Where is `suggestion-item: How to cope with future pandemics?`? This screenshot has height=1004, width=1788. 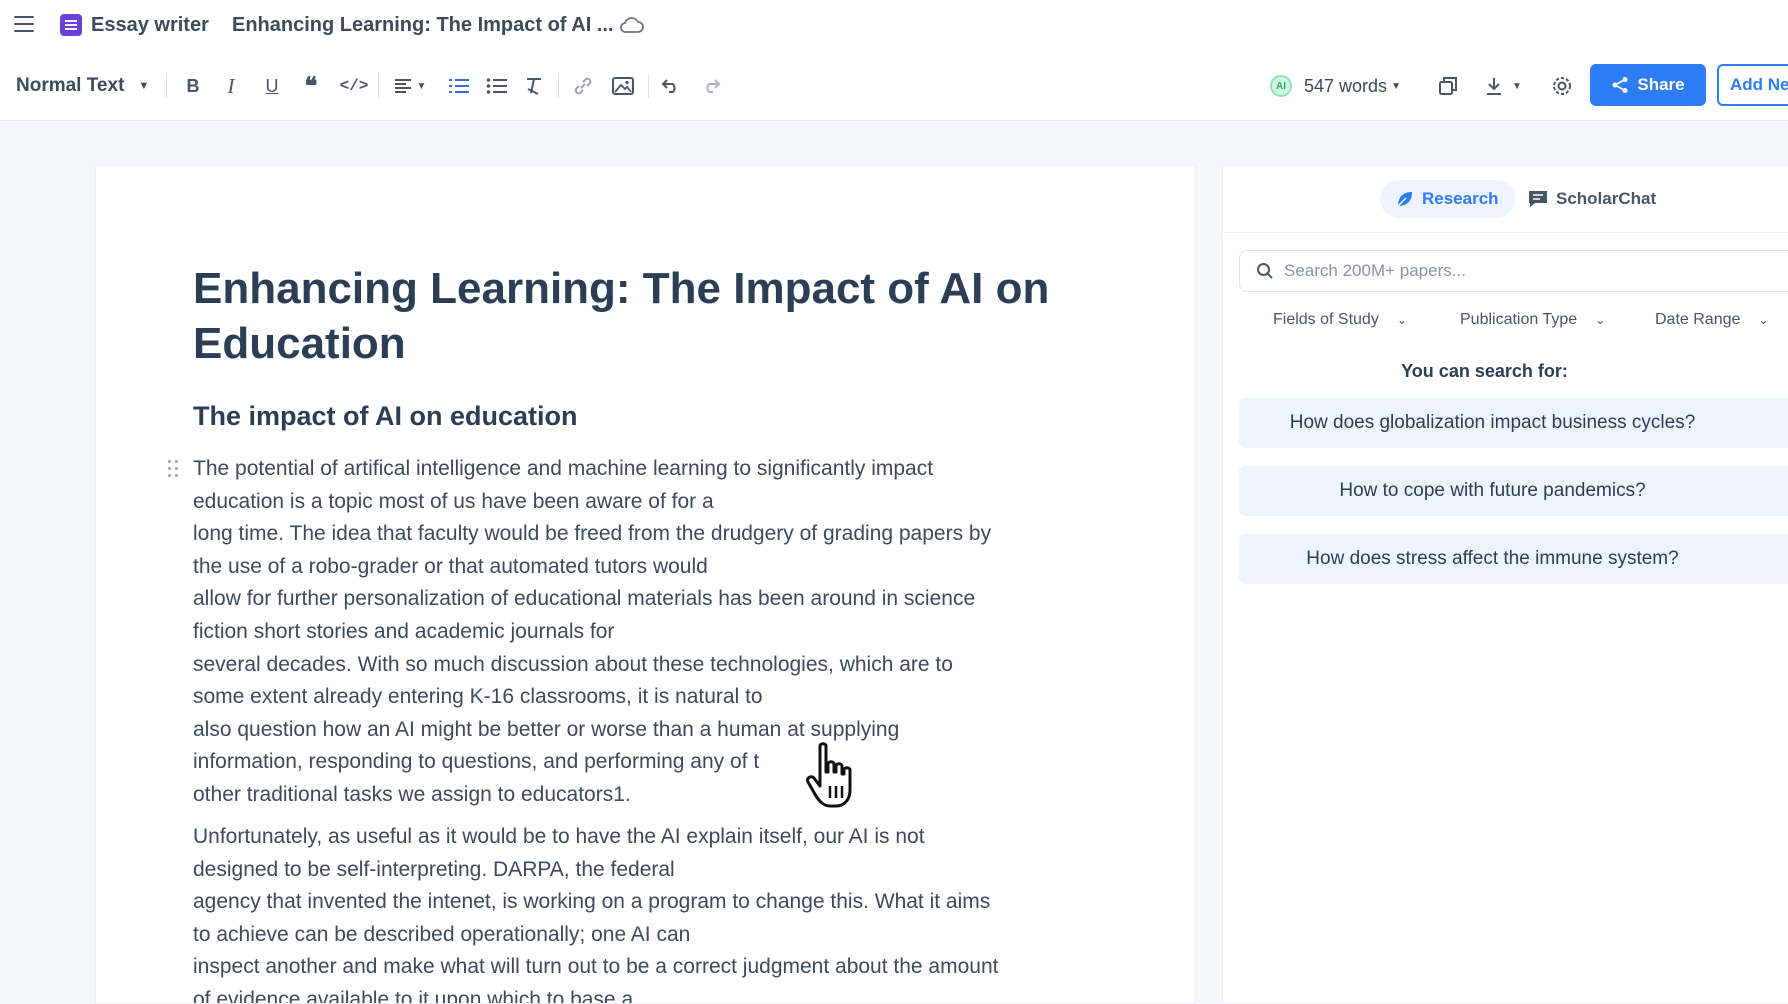
suggestion-item: How to cope with future pandemics? is located at coordinates (1513, 491).